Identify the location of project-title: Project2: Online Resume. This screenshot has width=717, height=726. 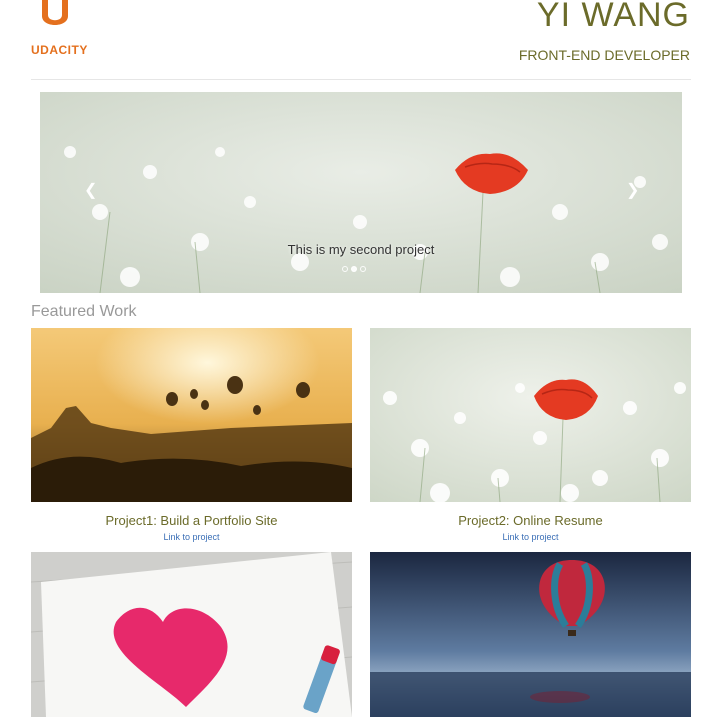
(530, 520).